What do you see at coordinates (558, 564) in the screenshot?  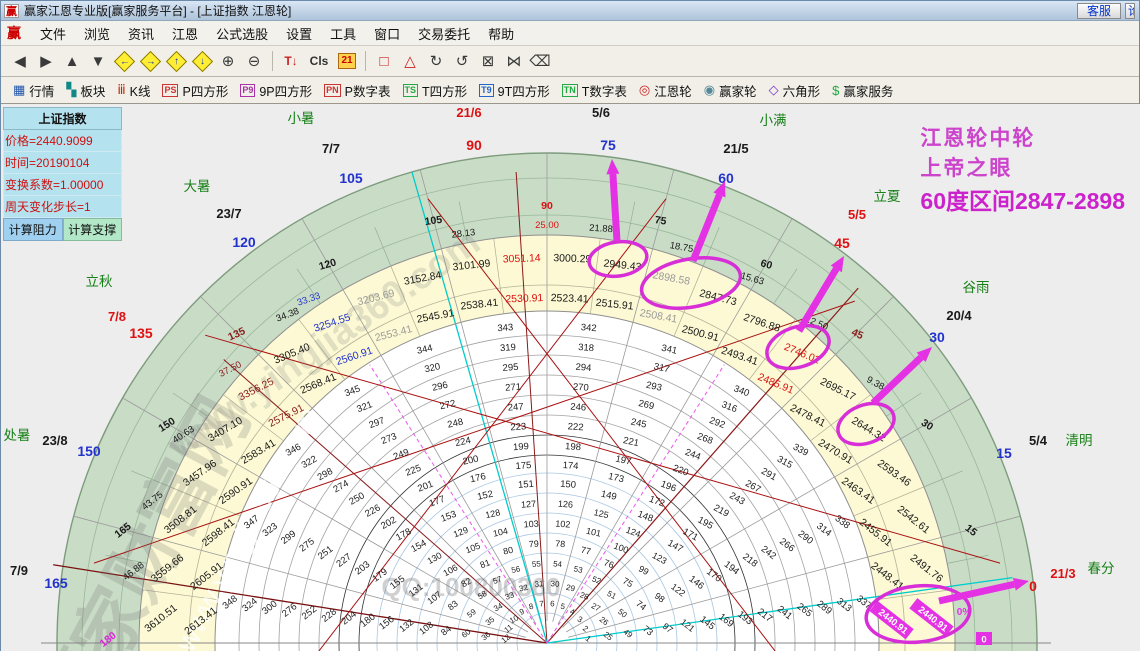 I see `svg-text: 54` at bounding box center [558, 564].